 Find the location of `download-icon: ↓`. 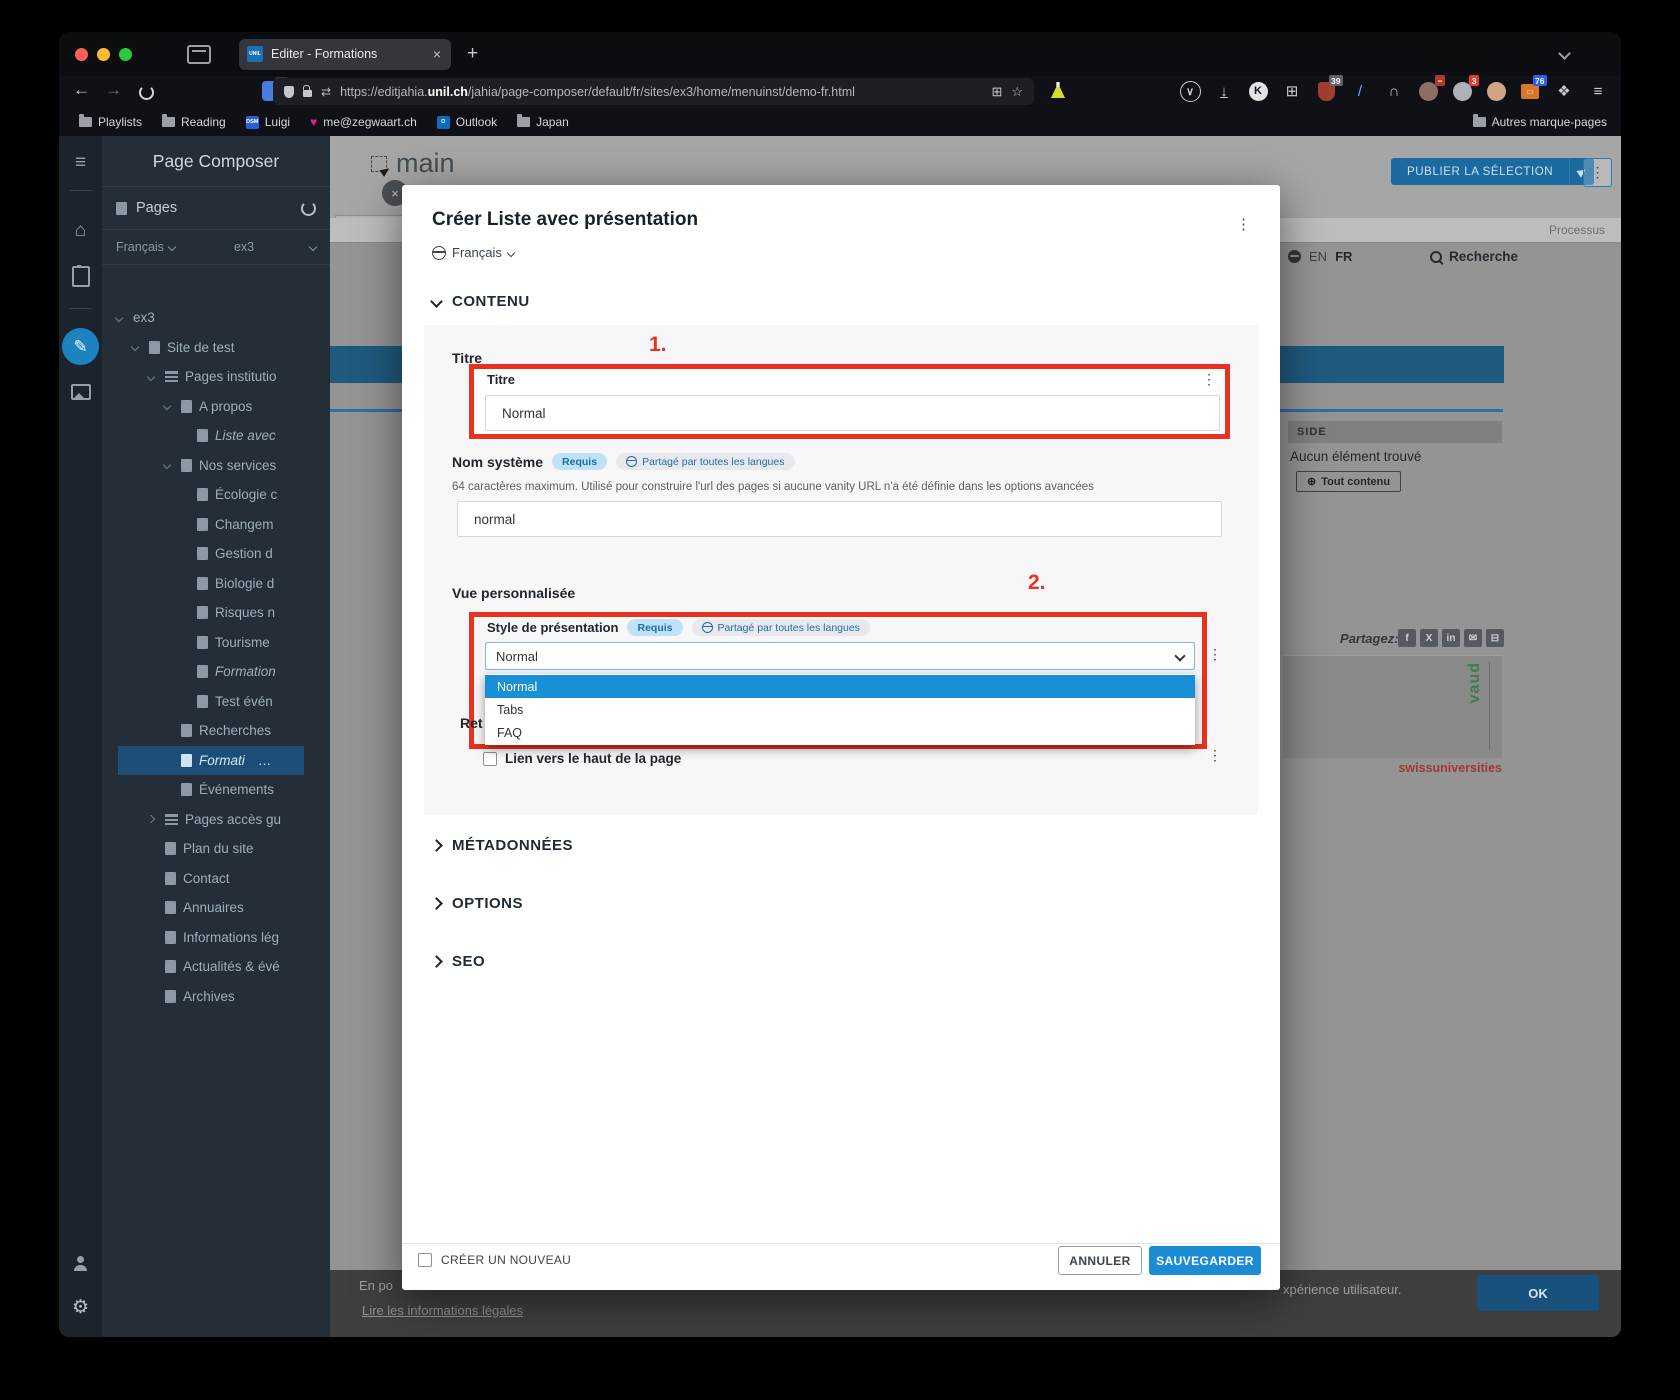

download-icon: ↓ is located at coordinates (1224, 91).